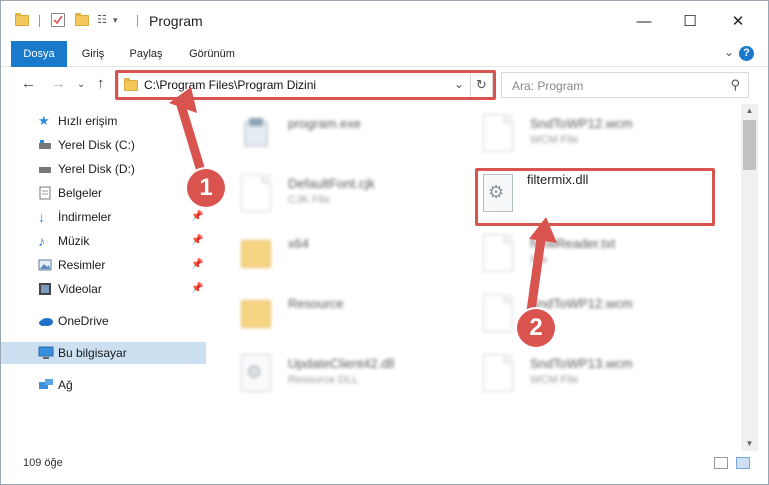 This screenshot has width=769, height=485. What do you see at coordinates (206, 188) in the screenshot?
I see `callout-badge-1: 1` at bounding box center [206, 188].